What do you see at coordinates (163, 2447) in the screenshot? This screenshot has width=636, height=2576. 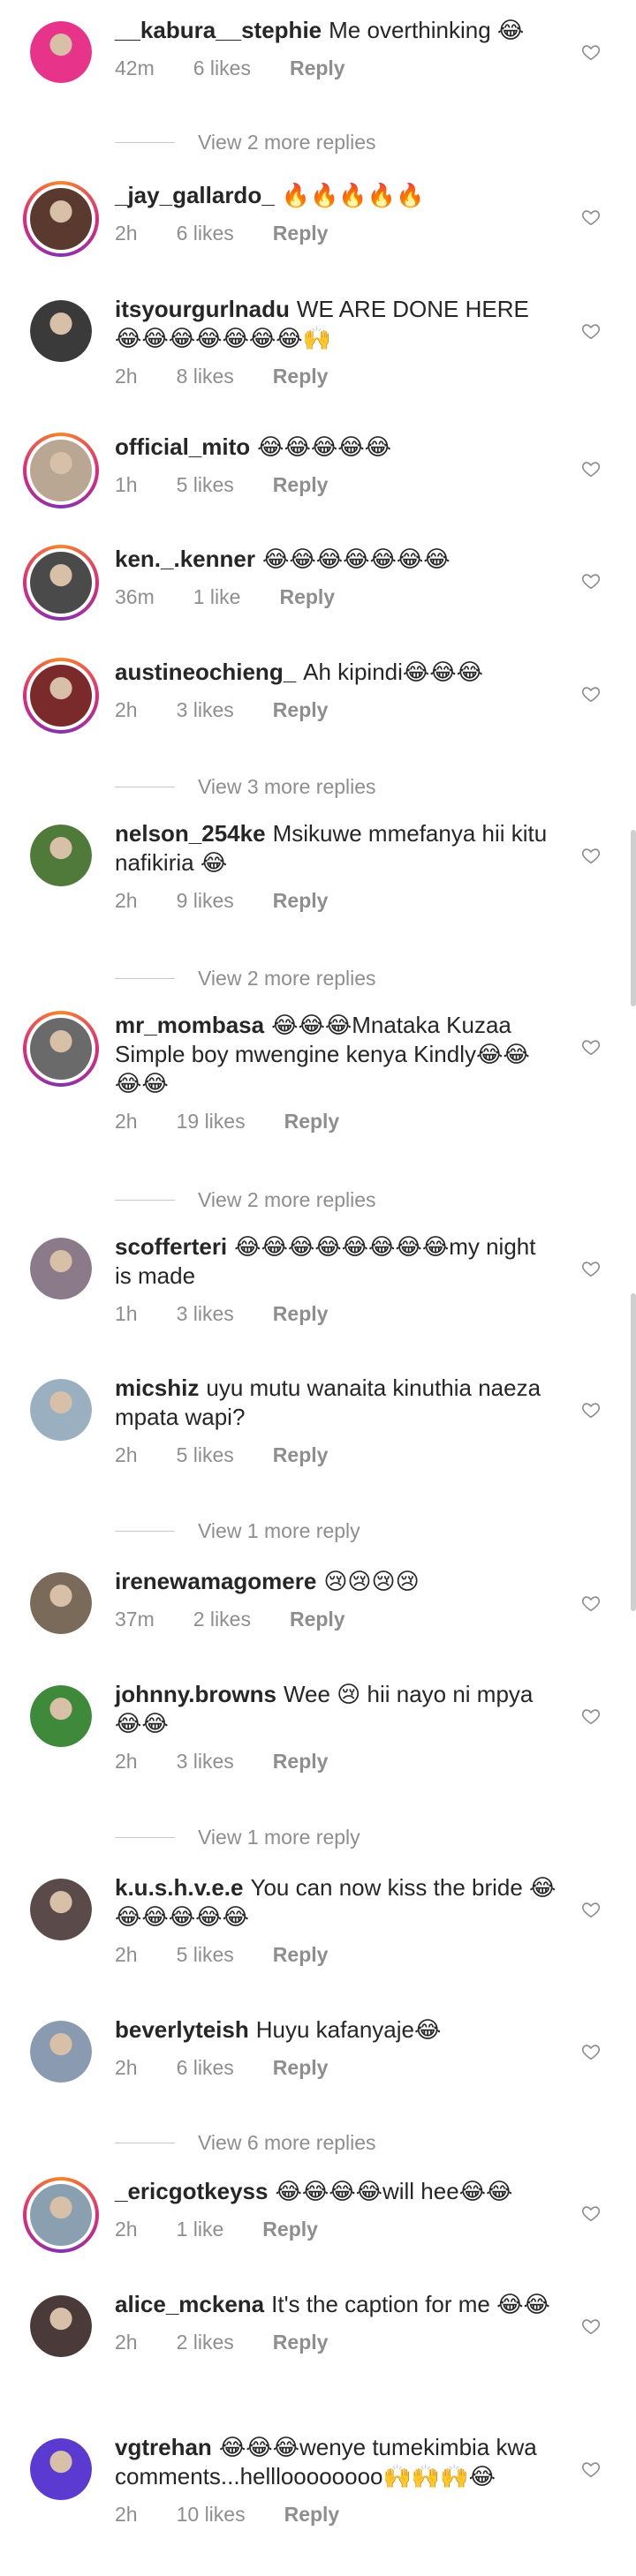 I see `username-link: vgtrehan` at bounding box center [163, 2447].